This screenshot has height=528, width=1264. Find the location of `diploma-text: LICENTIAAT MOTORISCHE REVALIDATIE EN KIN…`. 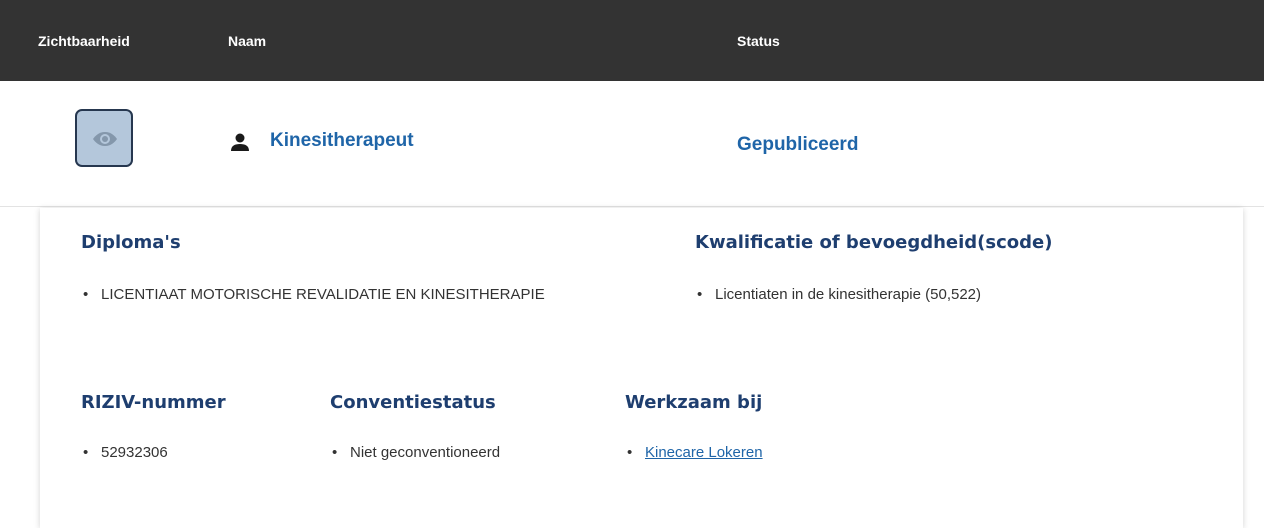

diploma-text: LICENTIAAT MOTORISCHE REVALIDATIE EN KIN… is located at coordinates (323, 294).